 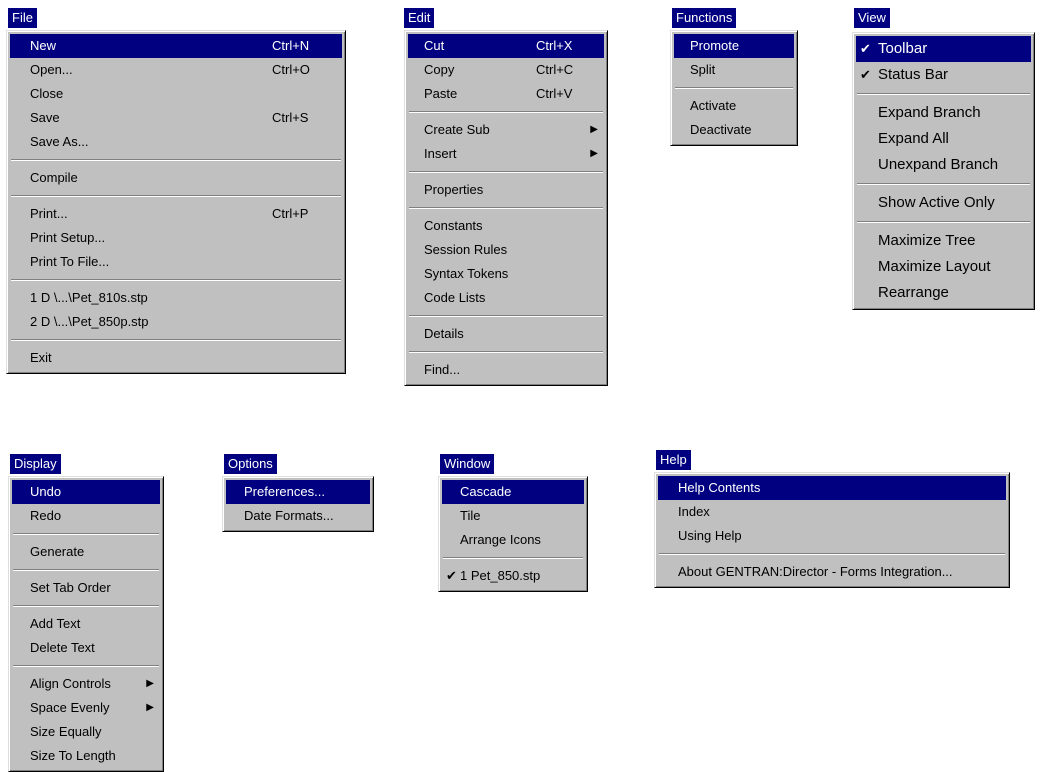 I want to click on menu-item-label: Close, so click(x=47, y=93).